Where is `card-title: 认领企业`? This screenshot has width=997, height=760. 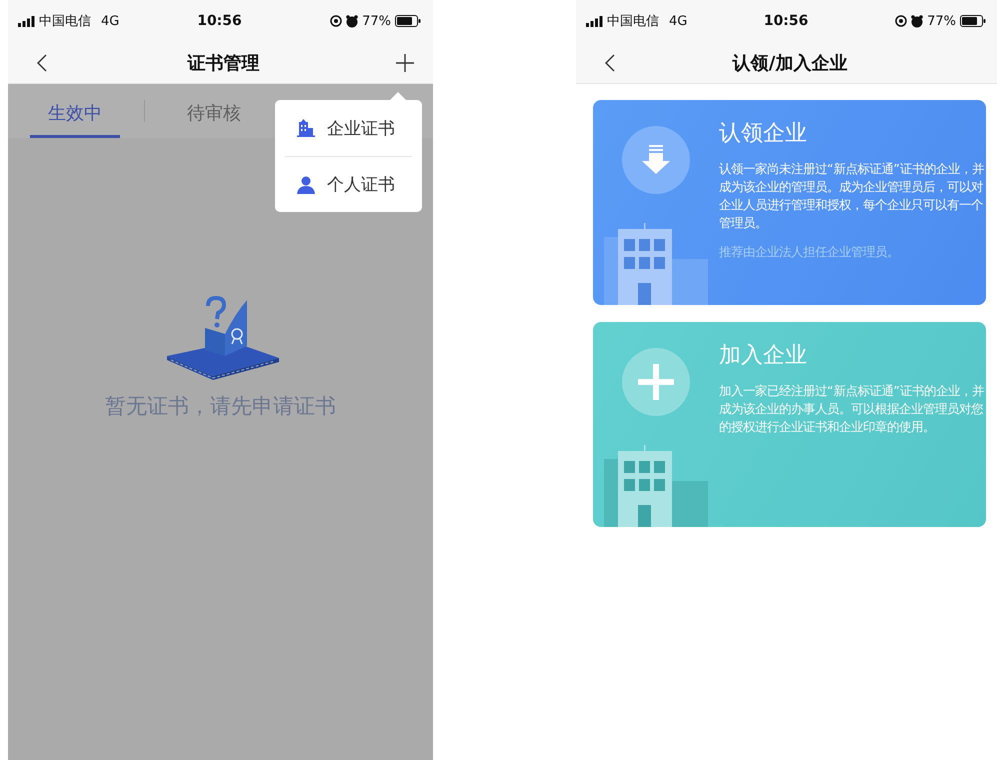 card-title: 认领企业 is located at coordinates (763, 134).